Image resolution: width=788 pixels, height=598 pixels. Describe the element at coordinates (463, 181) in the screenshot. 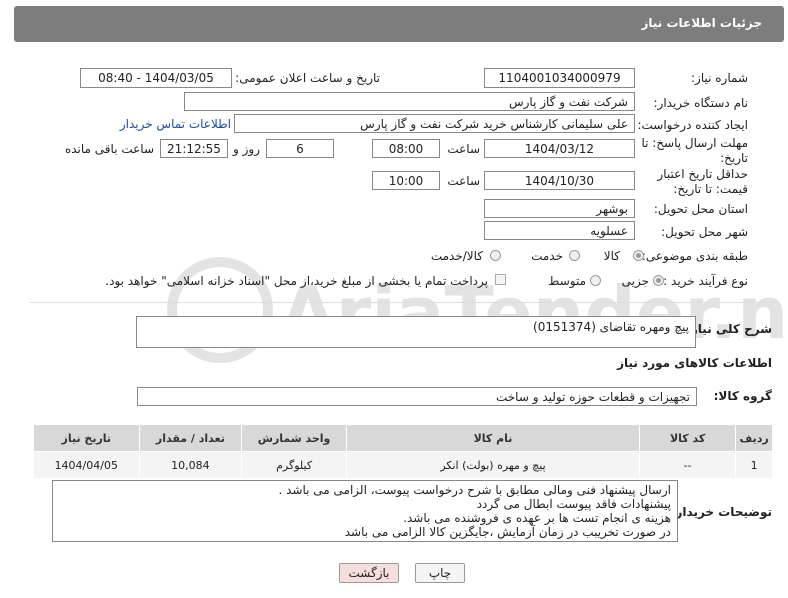

I see `validity-time-label: ساعت` at that location.